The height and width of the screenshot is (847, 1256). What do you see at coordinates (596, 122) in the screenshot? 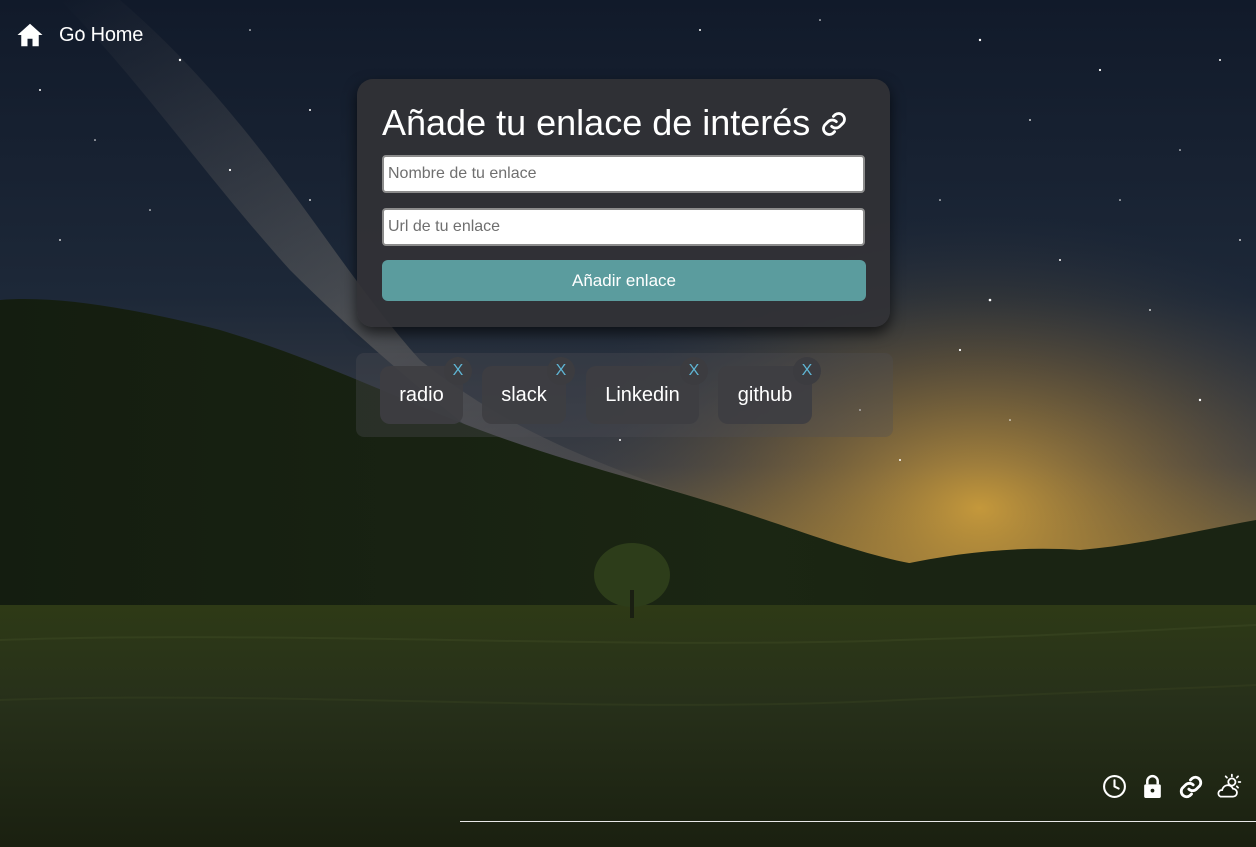
I see `add-link-title-text: Añade tu enlace de interés` at bounding box center [596, 122].